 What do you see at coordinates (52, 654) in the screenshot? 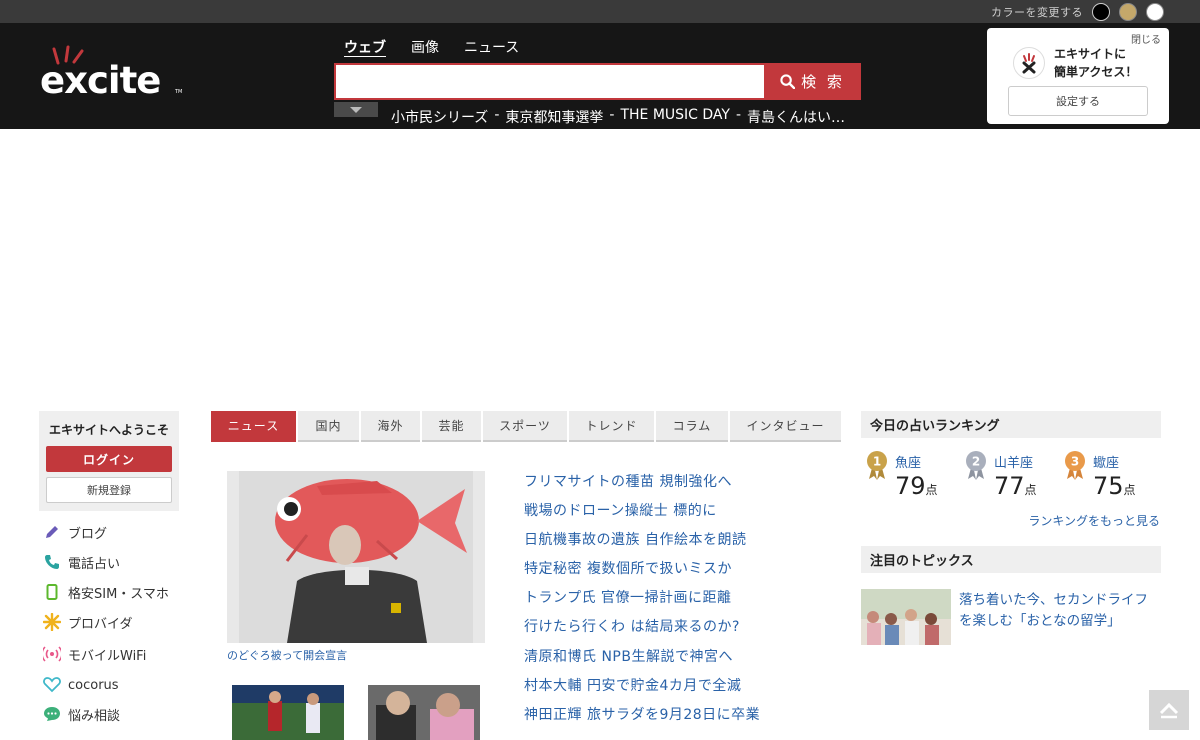
I see `wifi-icon` at bounding box center [52, 654].